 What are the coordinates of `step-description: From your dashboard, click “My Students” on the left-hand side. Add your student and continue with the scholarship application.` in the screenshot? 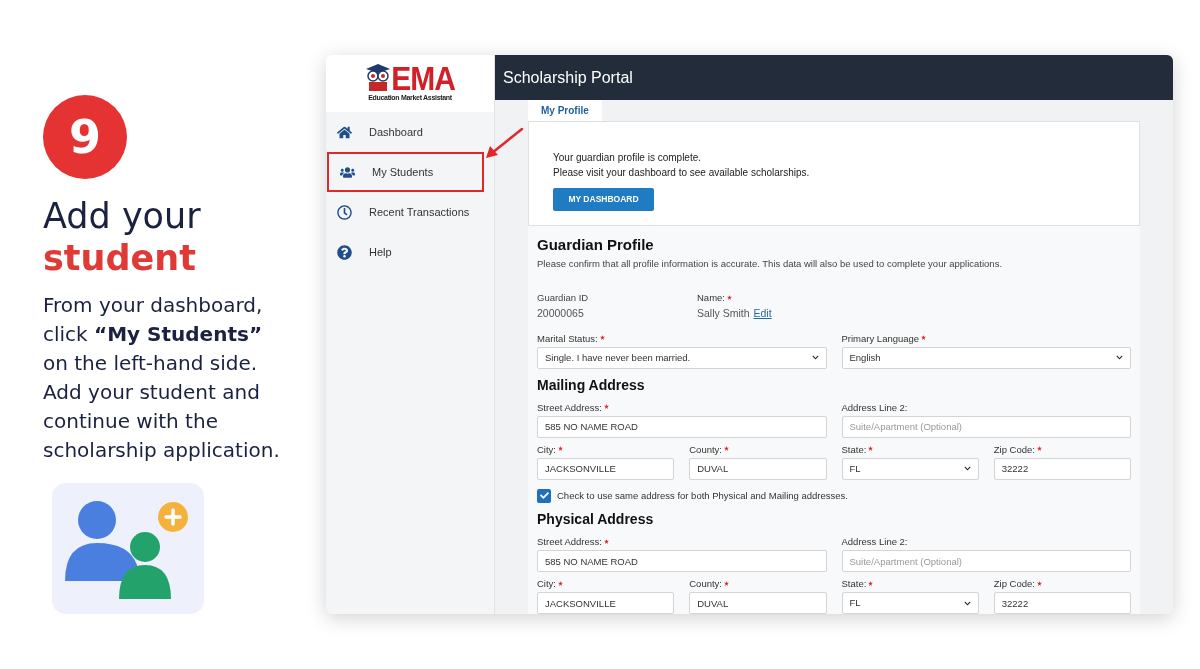 It's located at (162, 378).